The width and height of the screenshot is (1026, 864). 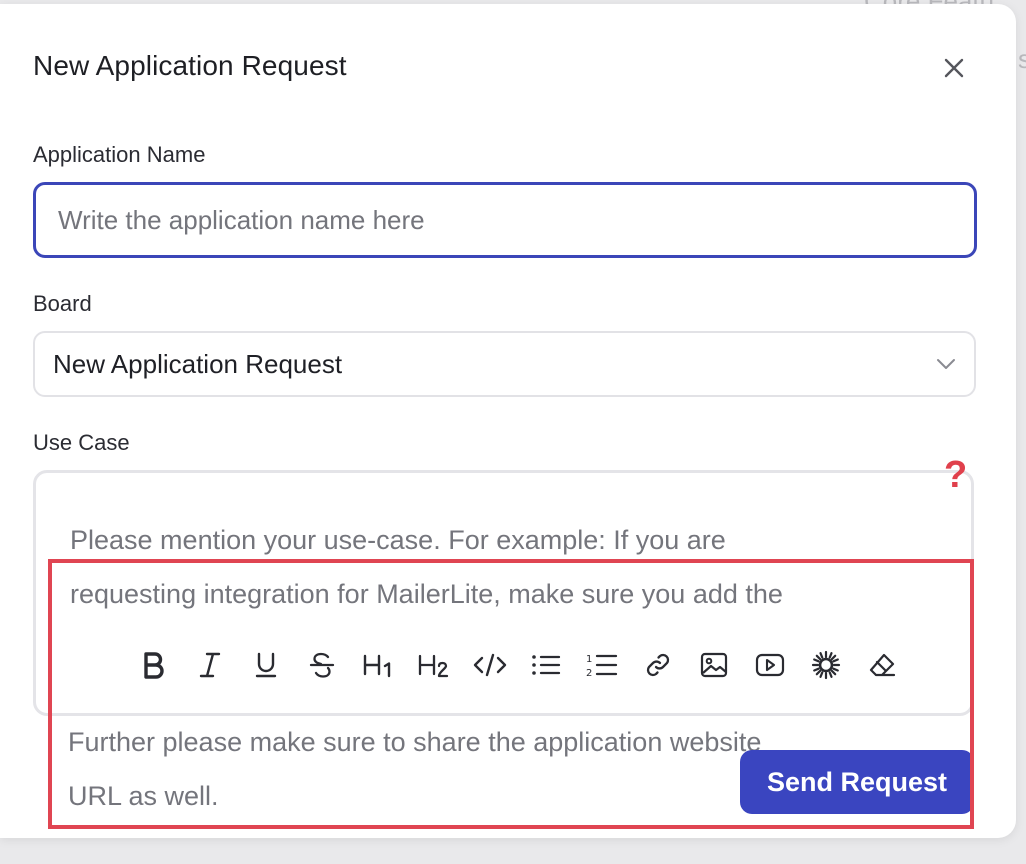 I want to click on italic-button, so click(x=210, y=665).